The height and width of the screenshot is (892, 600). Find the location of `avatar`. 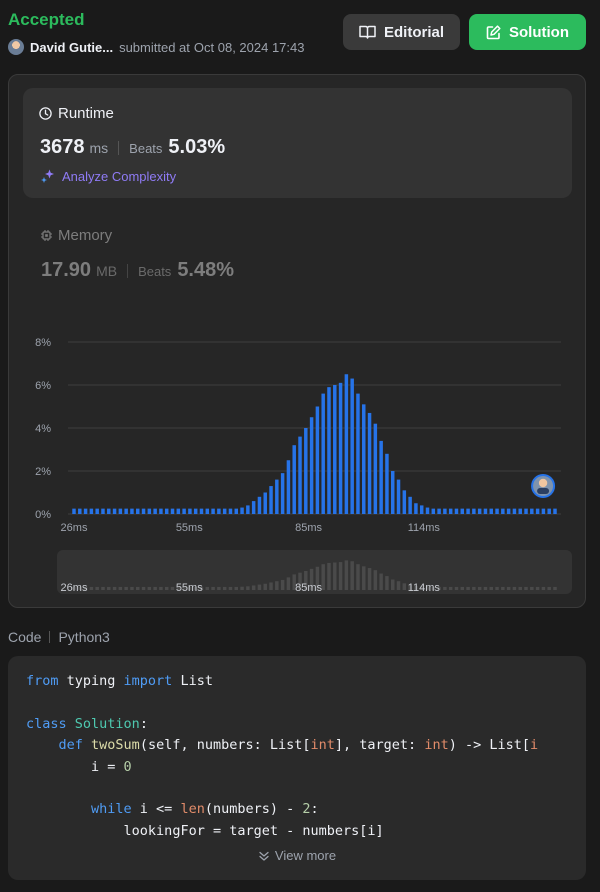

avatar is located at coordinates (16, 47).